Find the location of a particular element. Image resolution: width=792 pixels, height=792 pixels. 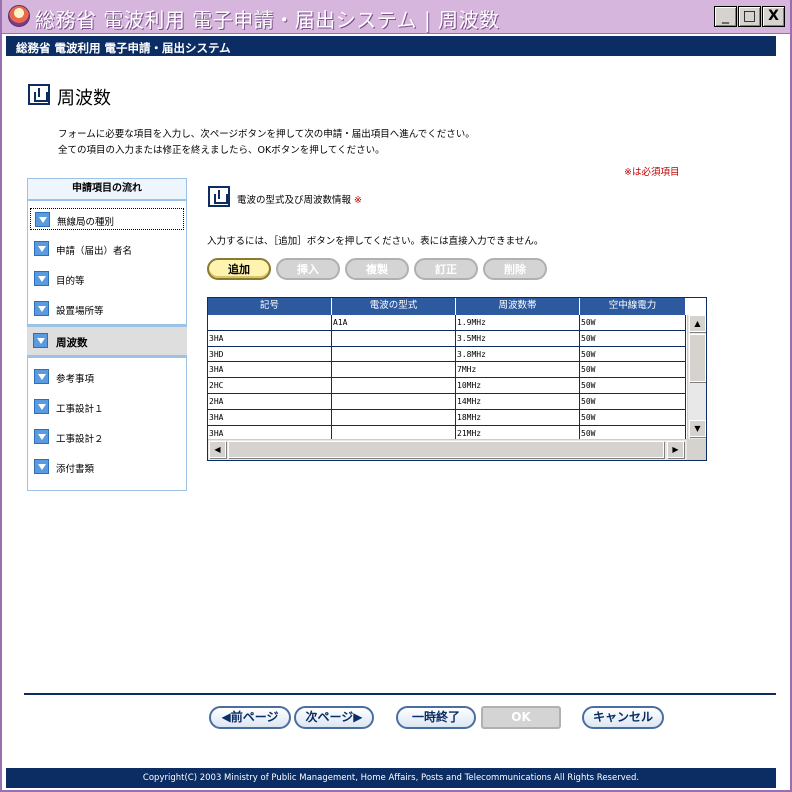

add-button: 追加 is located at coordinates (239, 269).